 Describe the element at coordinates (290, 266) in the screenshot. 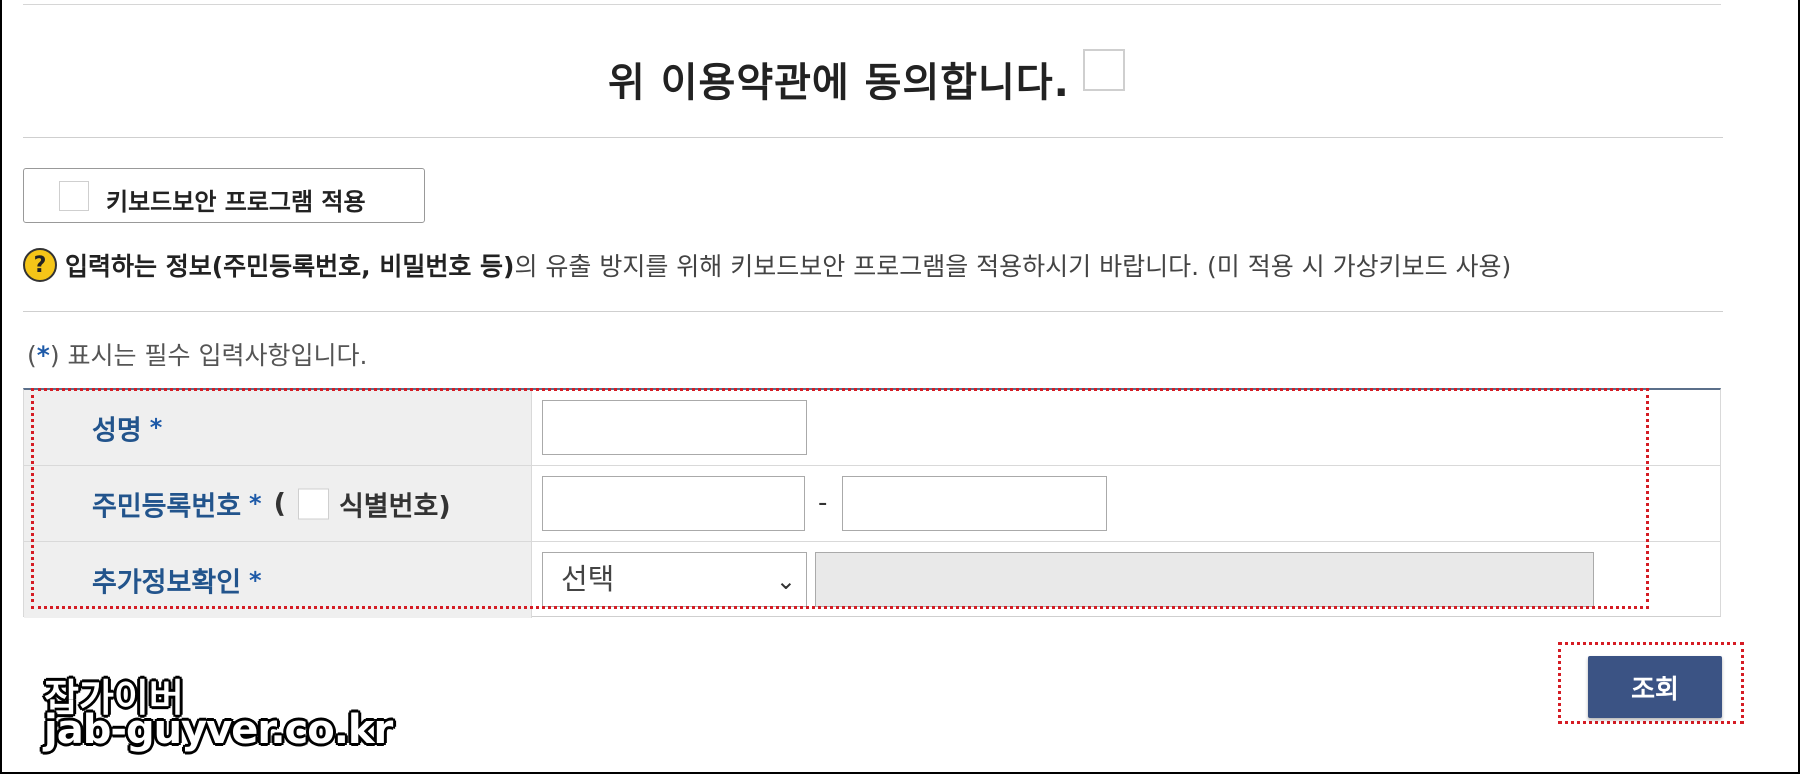

I see `notice-strong-text: 입력하는 정보(주민등록번호, 비밀번호 등)` at that location.